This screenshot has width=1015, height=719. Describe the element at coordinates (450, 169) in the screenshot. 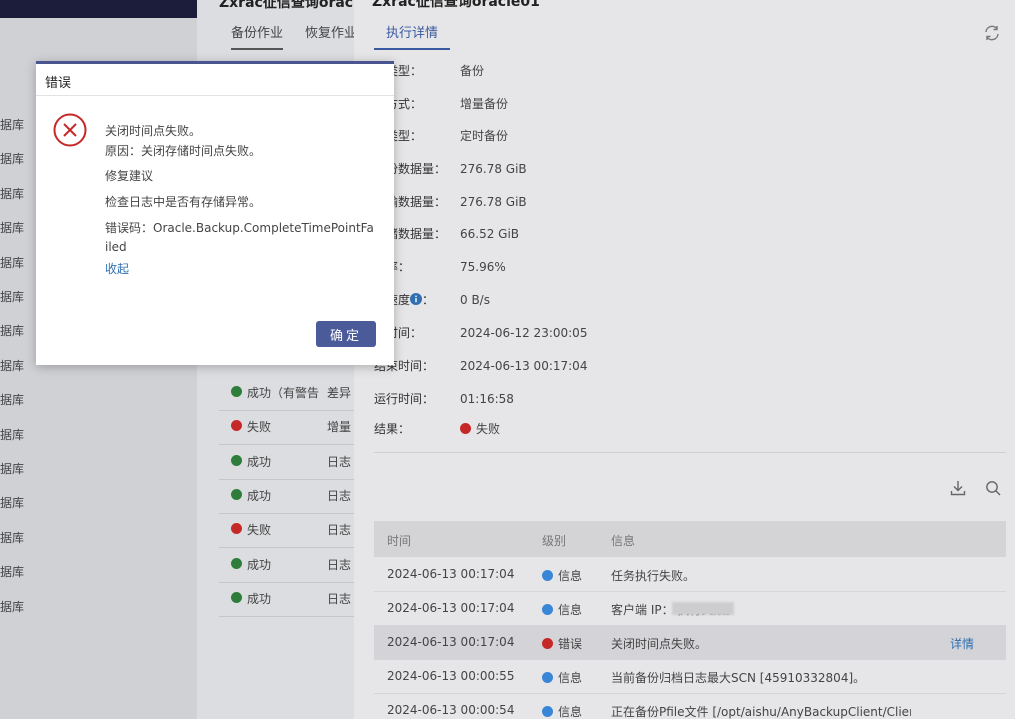

I see `field-backup-data: 备份数据量： 276.78 GiB` at that location.